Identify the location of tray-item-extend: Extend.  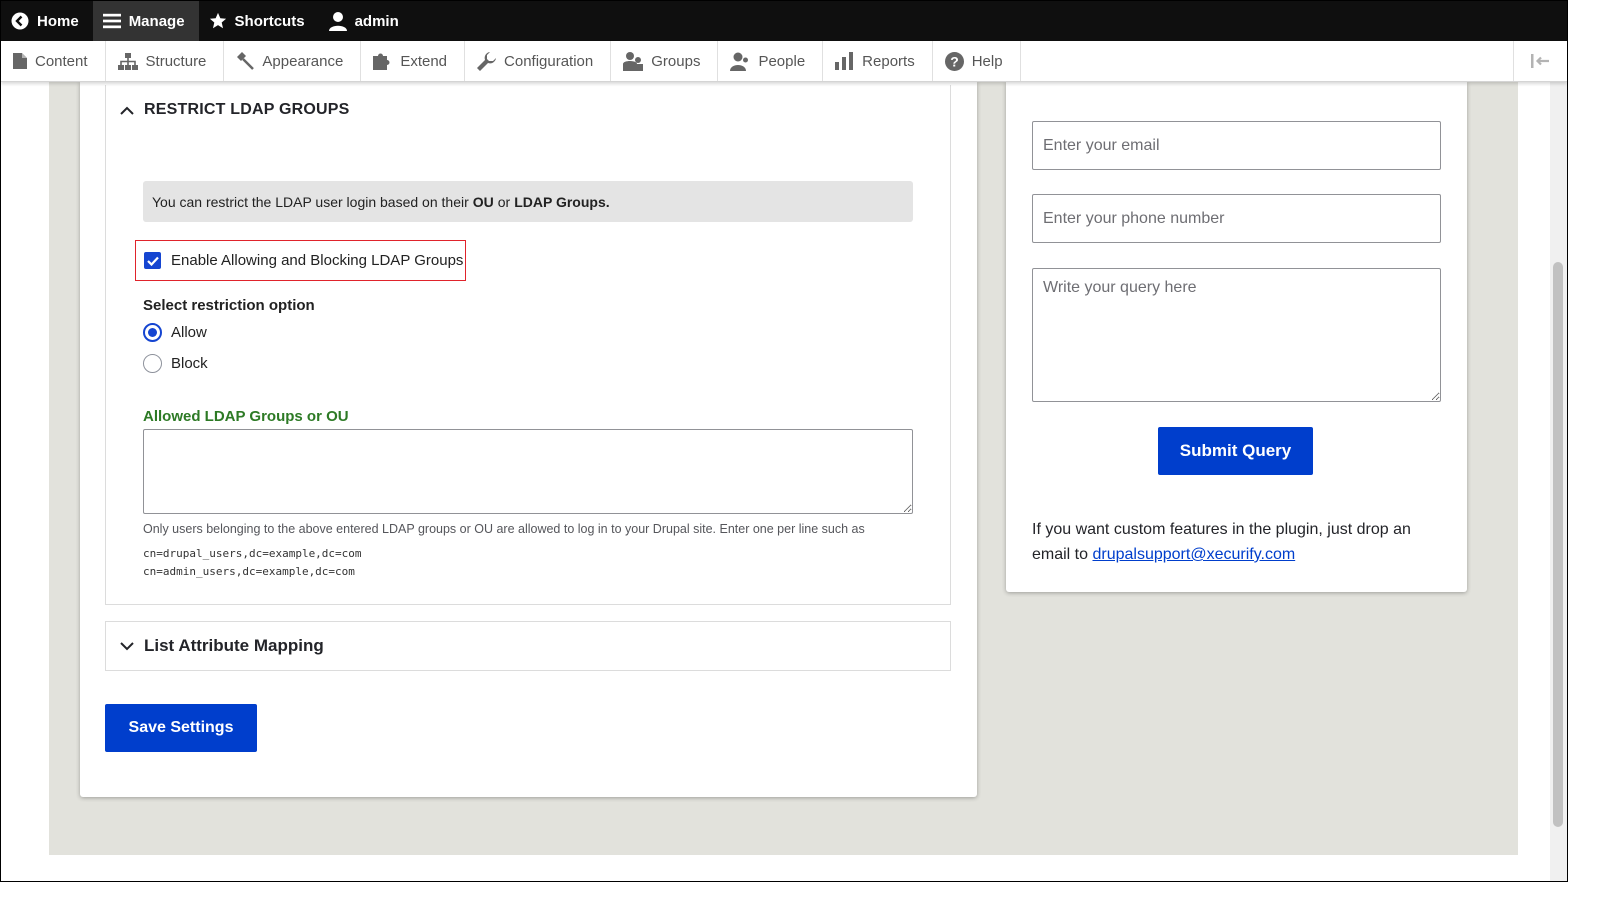
(413, 61).